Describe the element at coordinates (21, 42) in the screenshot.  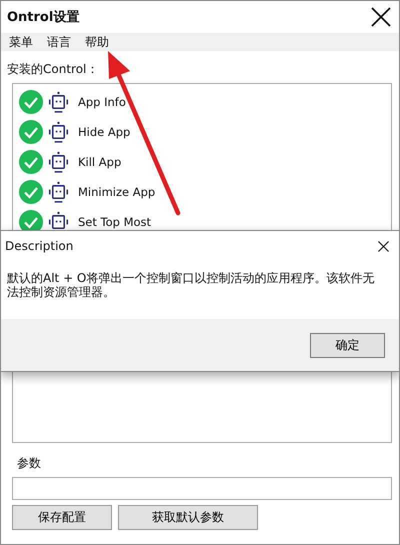
I see `menu-item: 菜单` at that location.